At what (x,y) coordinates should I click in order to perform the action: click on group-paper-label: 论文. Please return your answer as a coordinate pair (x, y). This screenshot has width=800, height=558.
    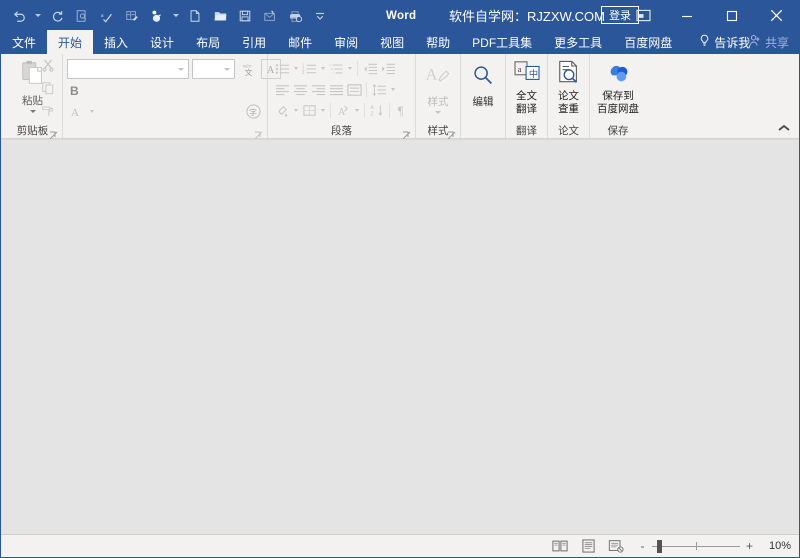
    Looking at the image, I should click on (568, 131).